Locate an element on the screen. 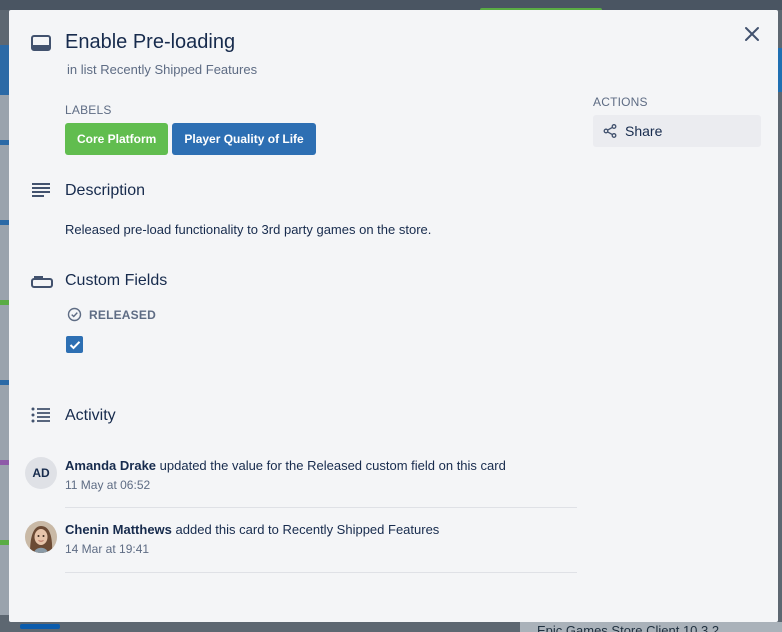  card-icon is located at coordinates (41, 45).